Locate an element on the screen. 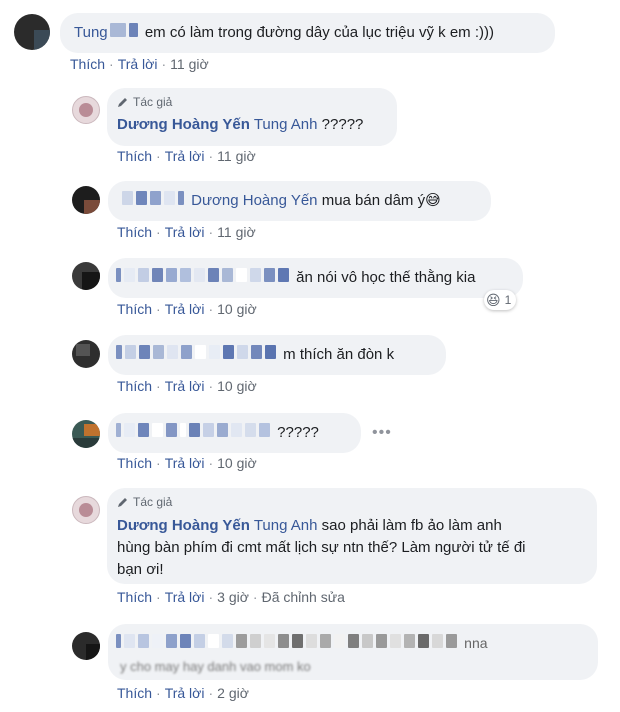 This screenshot has width=620, height=712. sweat-smile-emoji: 😅 is located at coordinates (433, 200).